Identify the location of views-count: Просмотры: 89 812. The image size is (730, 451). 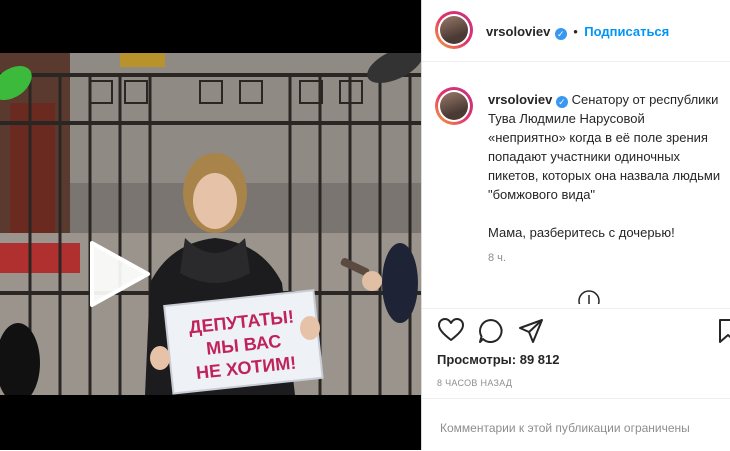
(498, 359).